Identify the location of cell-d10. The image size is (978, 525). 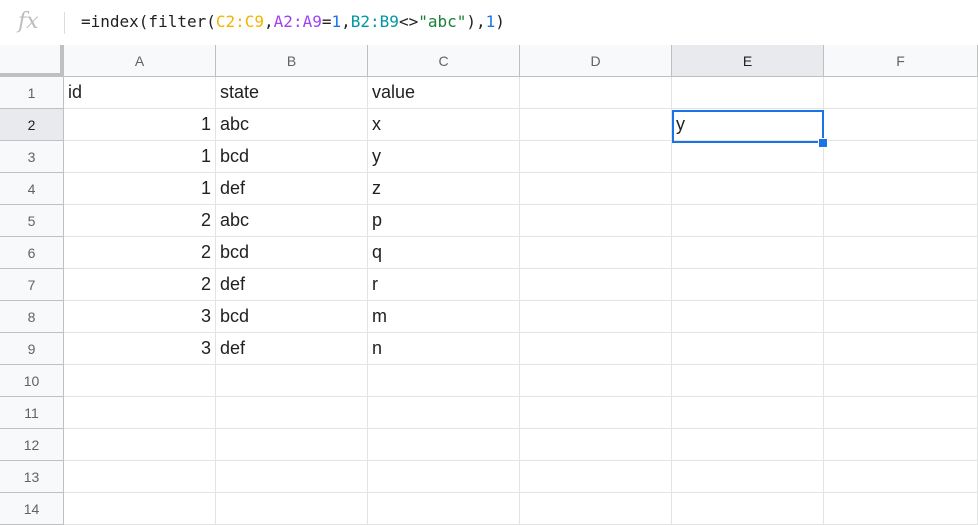
(596, 381).